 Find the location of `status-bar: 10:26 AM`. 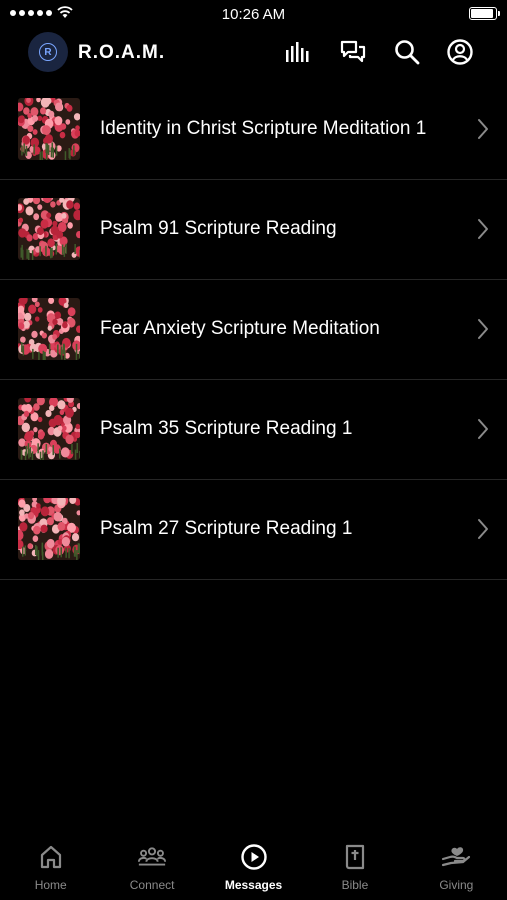

status-bar: 10:26 AM is located at coordinates (253, 14).